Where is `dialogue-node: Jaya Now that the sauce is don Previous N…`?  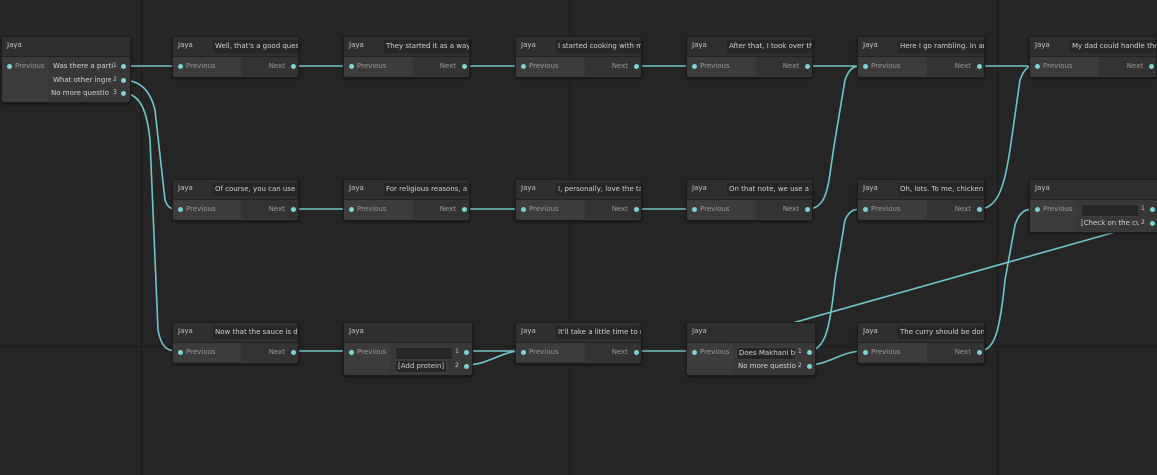 dialogue-node: Jaya Now that the sauce is don Previous N… is located at coordinates (235, 343).